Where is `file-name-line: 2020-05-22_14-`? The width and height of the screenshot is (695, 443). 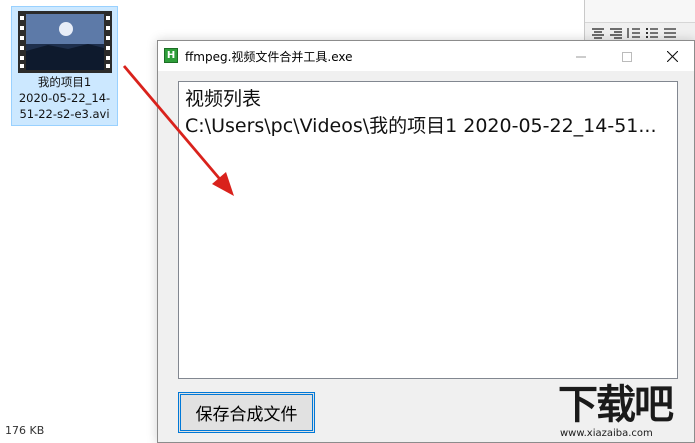 file-name-line: 2020-05-22_14- is located at coordinates (64, 98).